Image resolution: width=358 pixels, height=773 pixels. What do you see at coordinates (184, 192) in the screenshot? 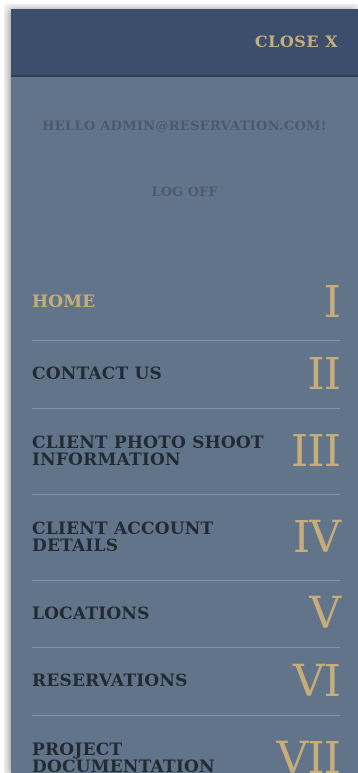
I see `logoff-link: LOG OFF` at bounding box center [184, 192].